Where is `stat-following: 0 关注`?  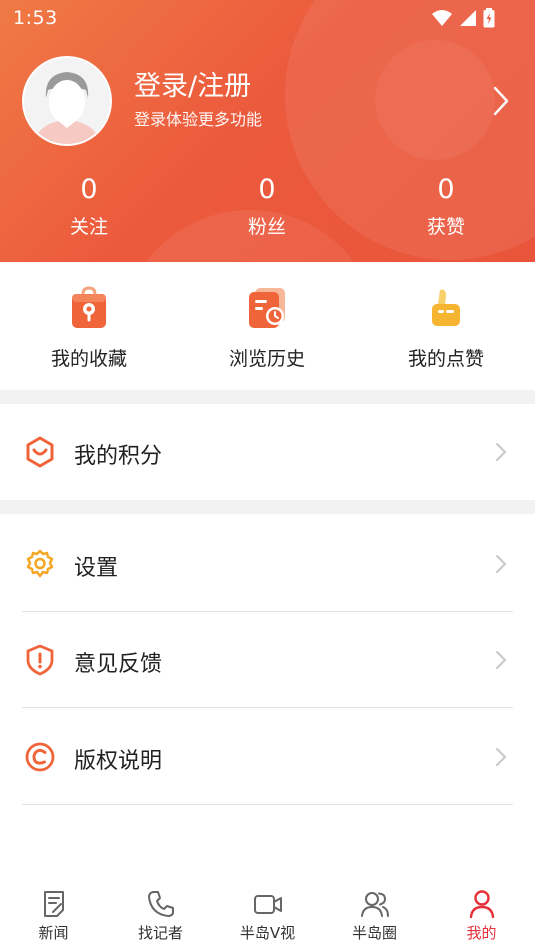
stat-following: 0 关注 is located at coordinates (89, 205).